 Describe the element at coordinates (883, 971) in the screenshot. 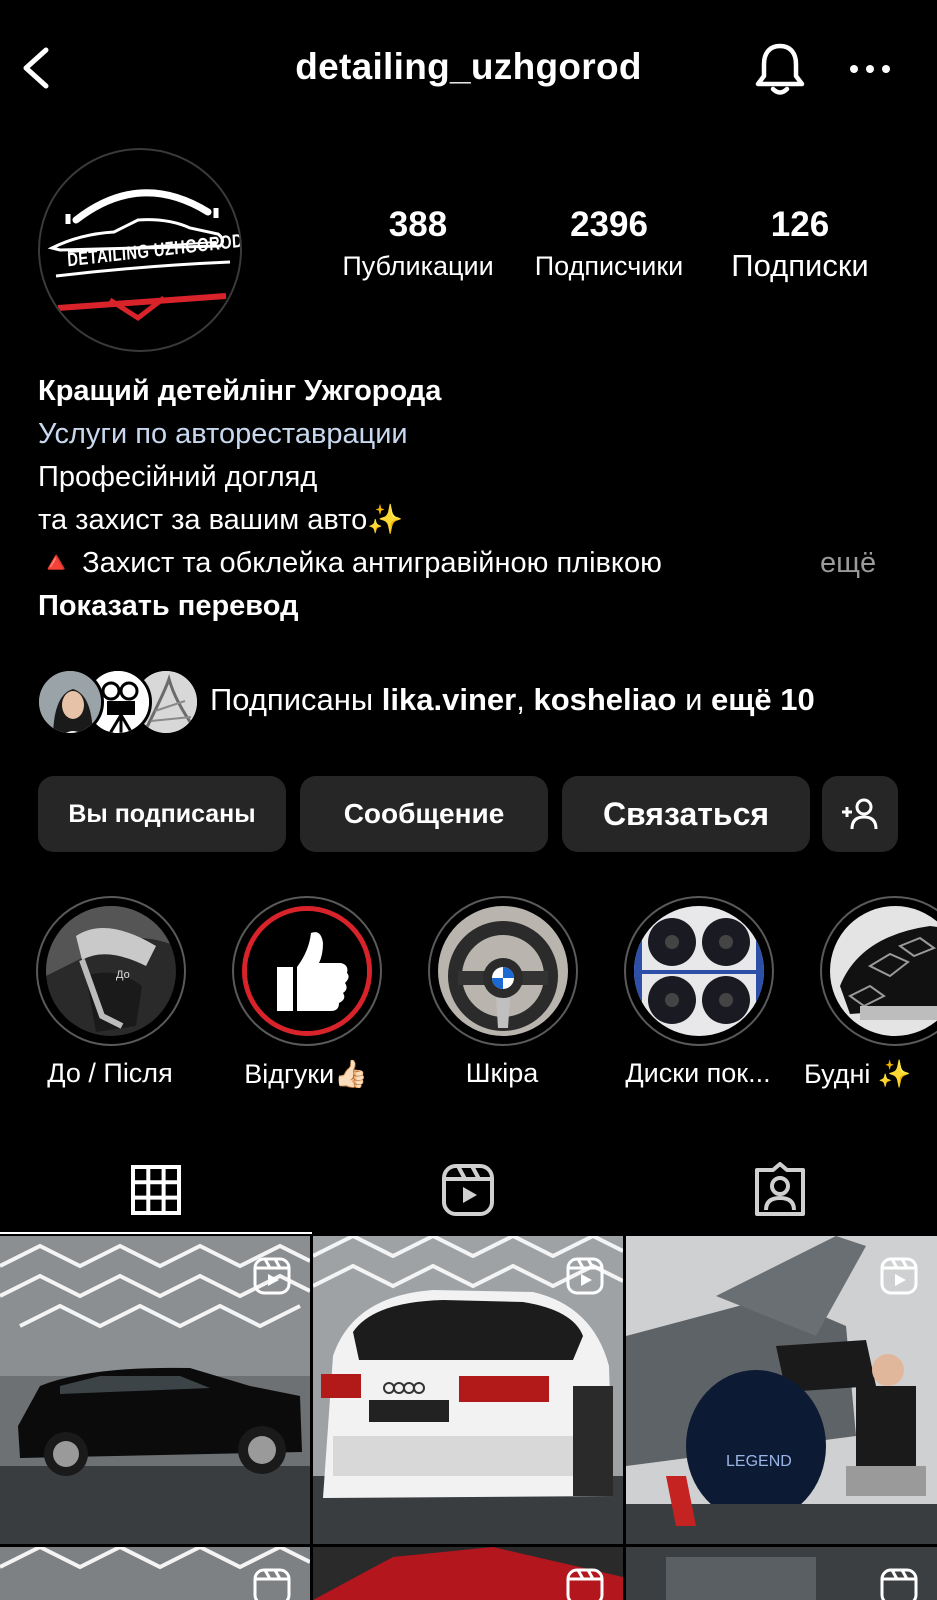

I see `car-hood-image-icon` at that location.